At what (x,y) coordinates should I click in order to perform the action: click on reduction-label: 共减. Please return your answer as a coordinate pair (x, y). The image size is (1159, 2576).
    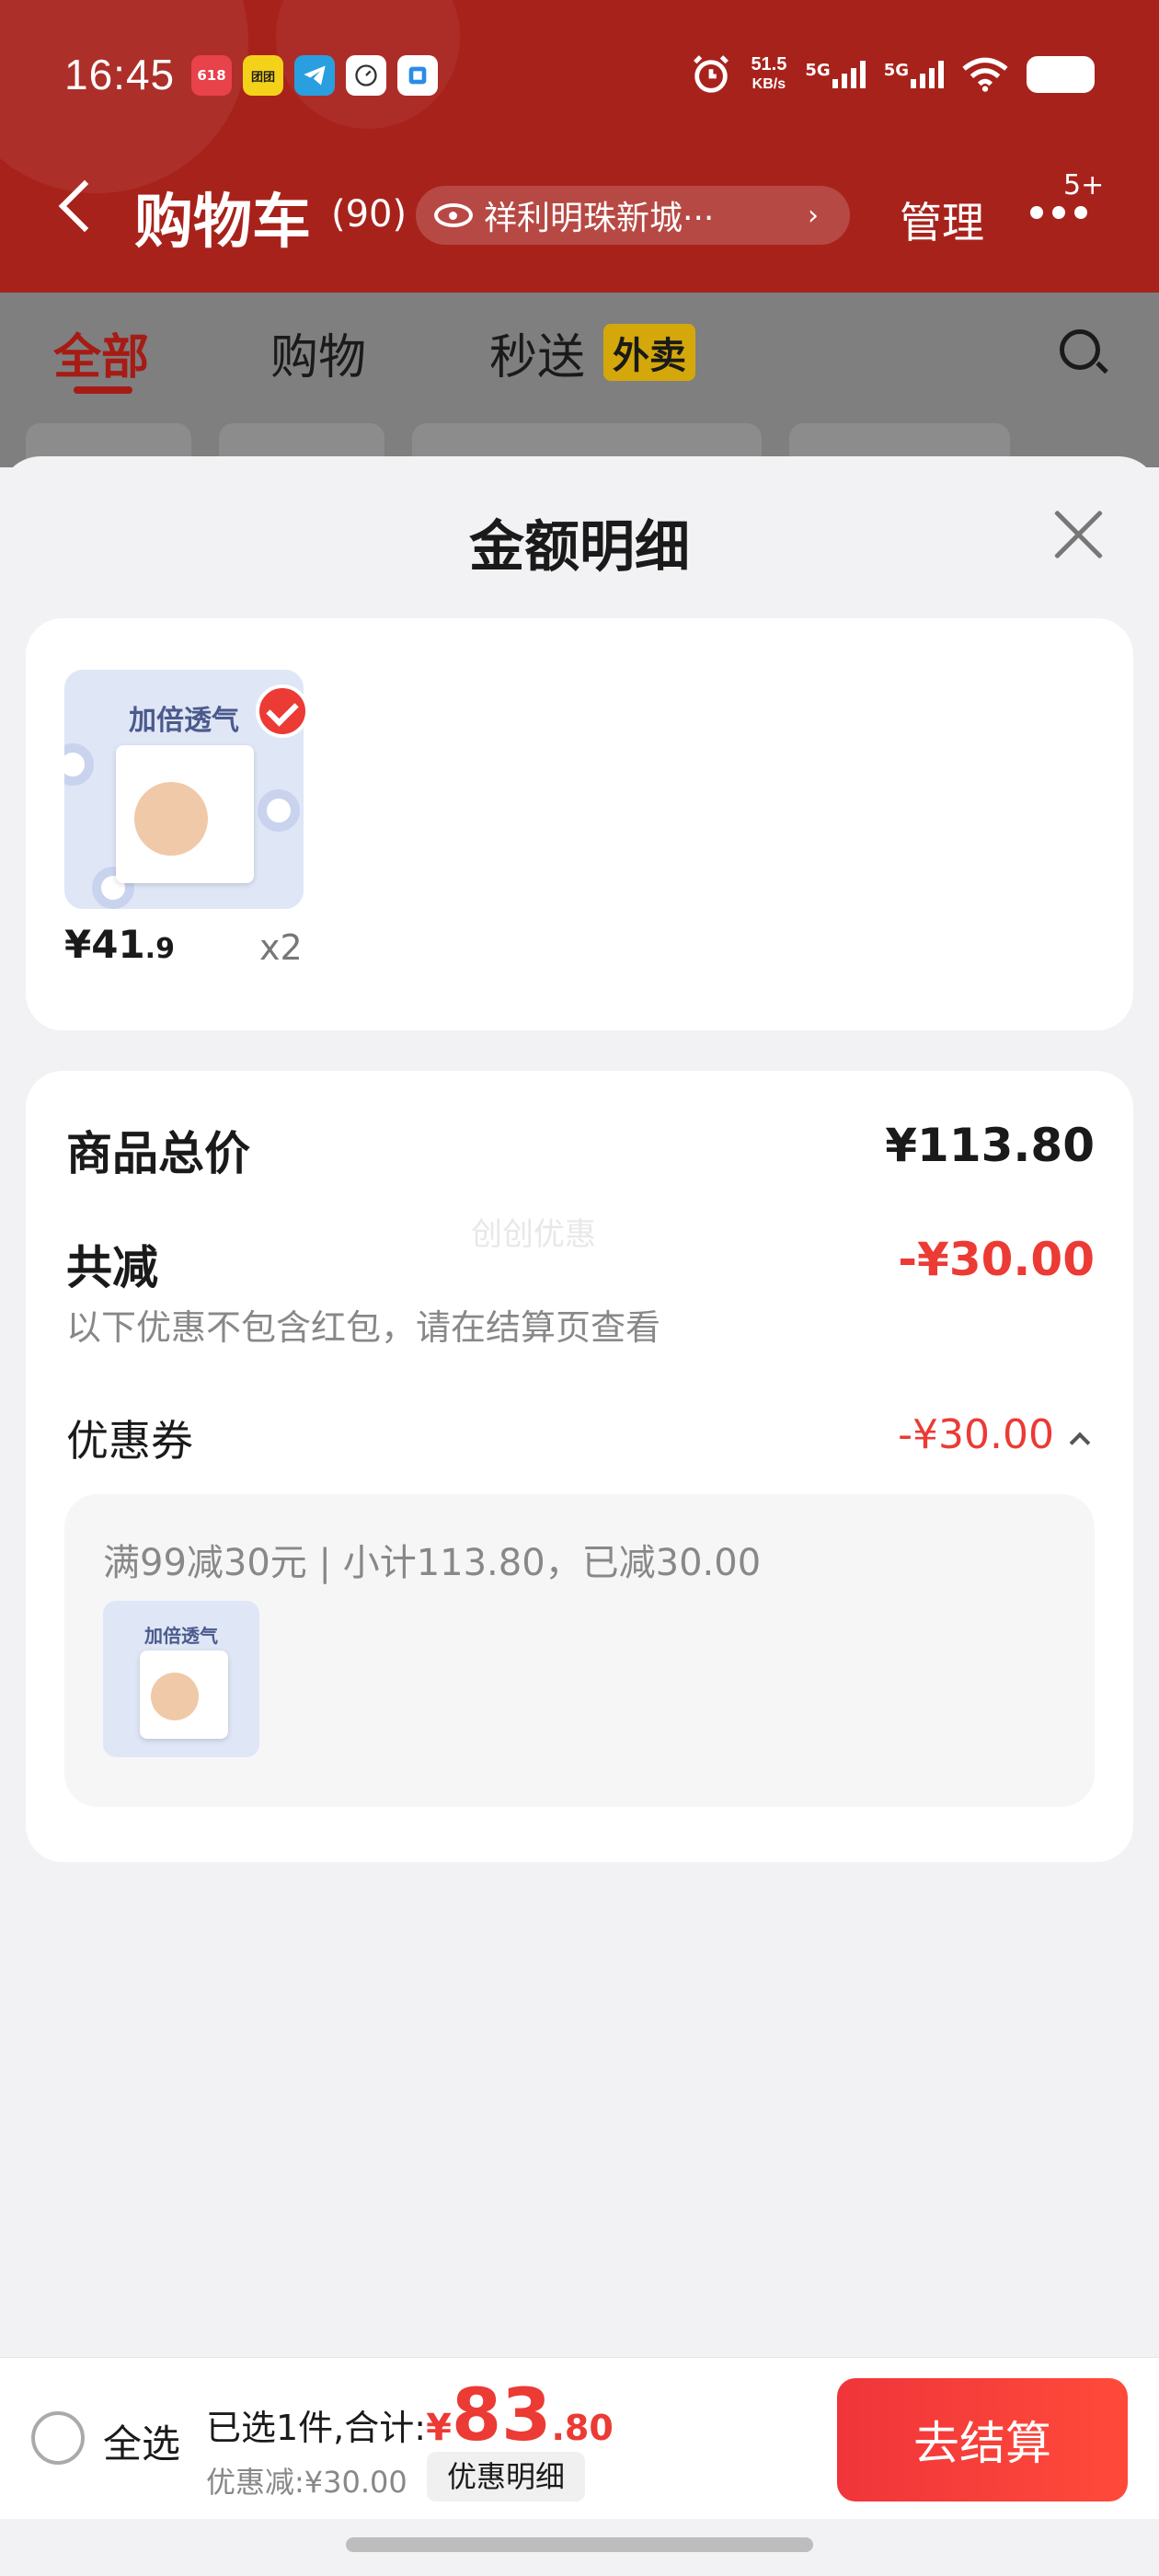
    Looking at the image, I should click on (112, 1267).